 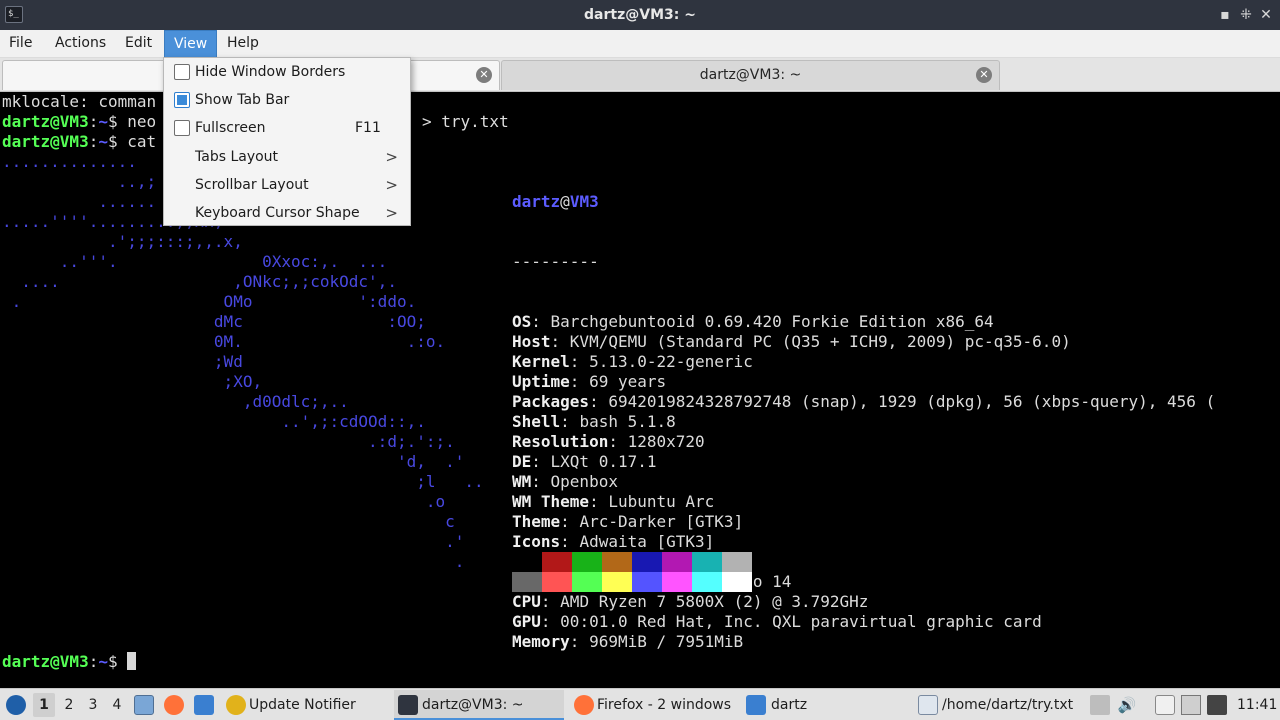 I want to click on task-firefox: Firefox - 2 windows, so click(x=655, y=705).